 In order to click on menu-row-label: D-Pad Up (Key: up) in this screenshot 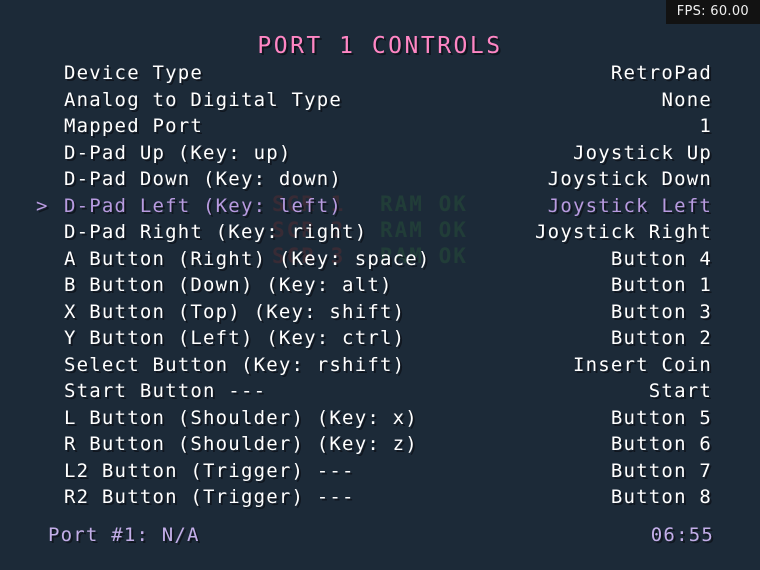, I will do `click(178, 152)`.